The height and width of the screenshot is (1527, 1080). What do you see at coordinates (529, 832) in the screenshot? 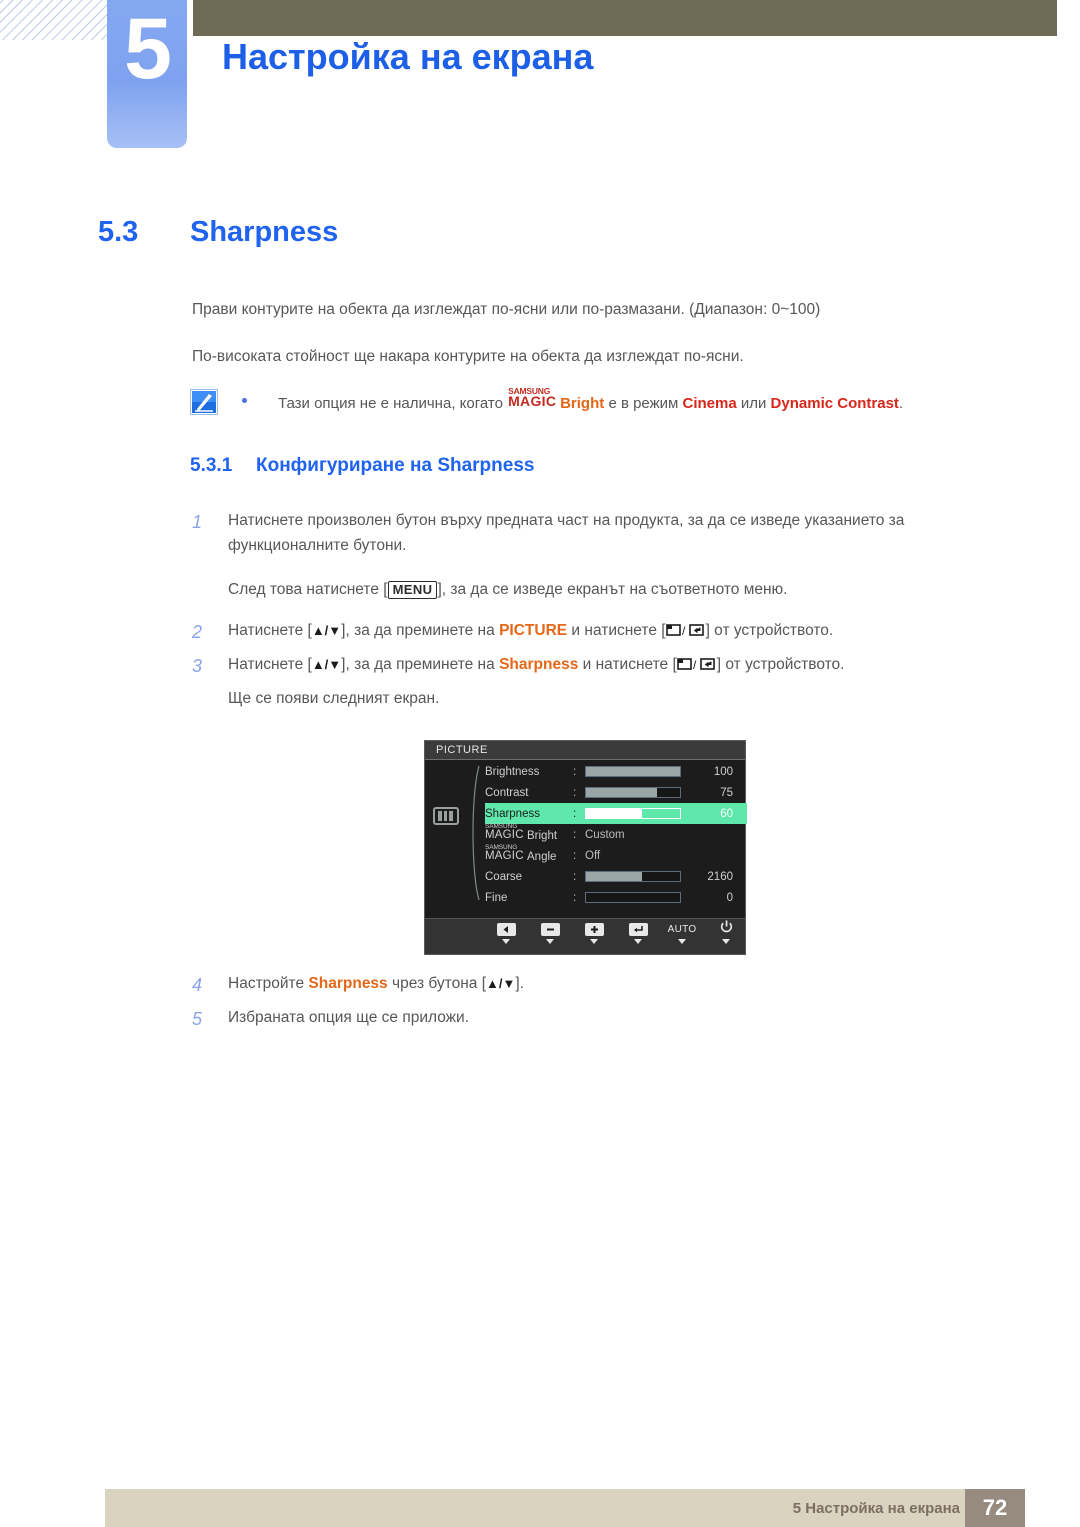
I see `osd-label-magic-bright: SAMSUNG MAGIC Bright` at bounding box center [529, 832].